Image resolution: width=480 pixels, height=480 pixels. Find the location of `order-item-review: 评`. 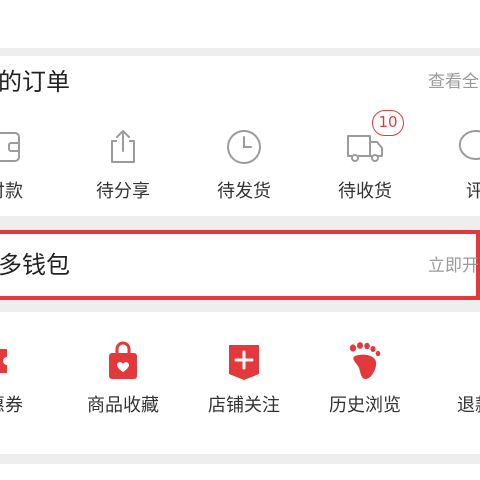

order-item-review: 评 is located at coordinates (452, 172).